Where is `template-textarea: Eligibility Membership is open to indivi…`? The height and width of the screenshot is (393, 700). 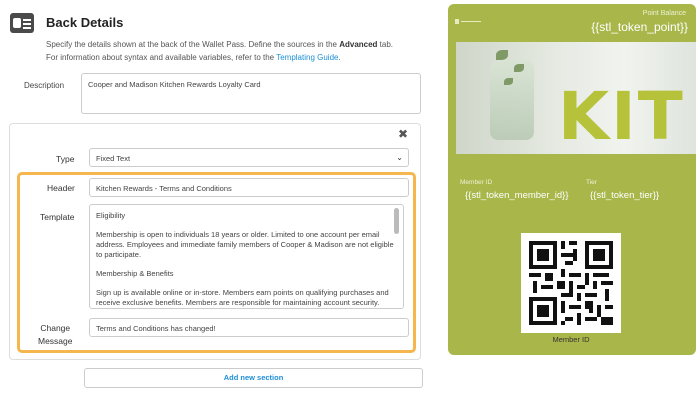 template-textarea: Eligibility Membership is open to indivi… is located at coordinates (246, 256).